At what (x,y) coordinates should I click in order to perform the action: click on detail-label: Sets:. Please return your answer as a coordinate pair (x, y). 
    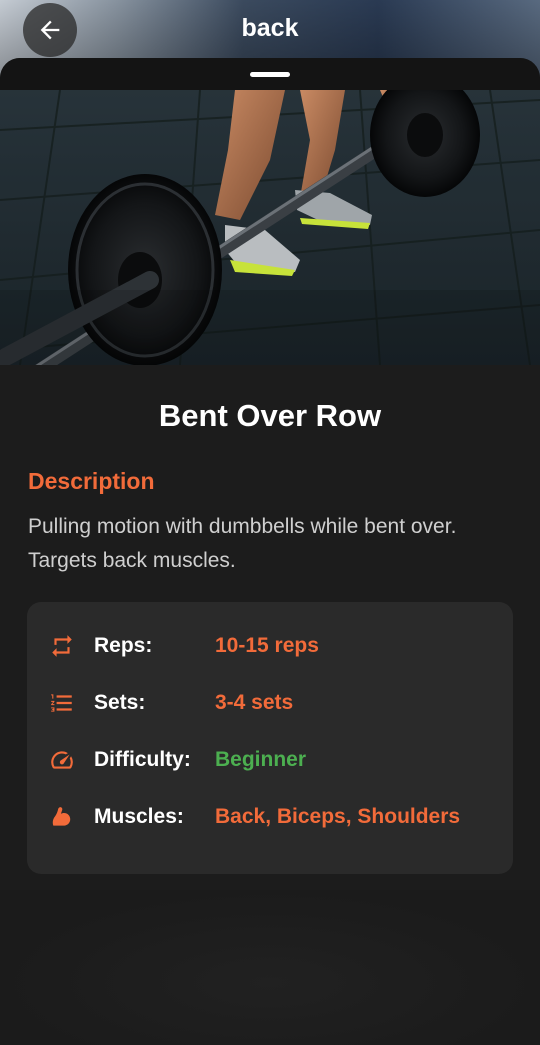
    Looking at the image, I should click on (120, 702).